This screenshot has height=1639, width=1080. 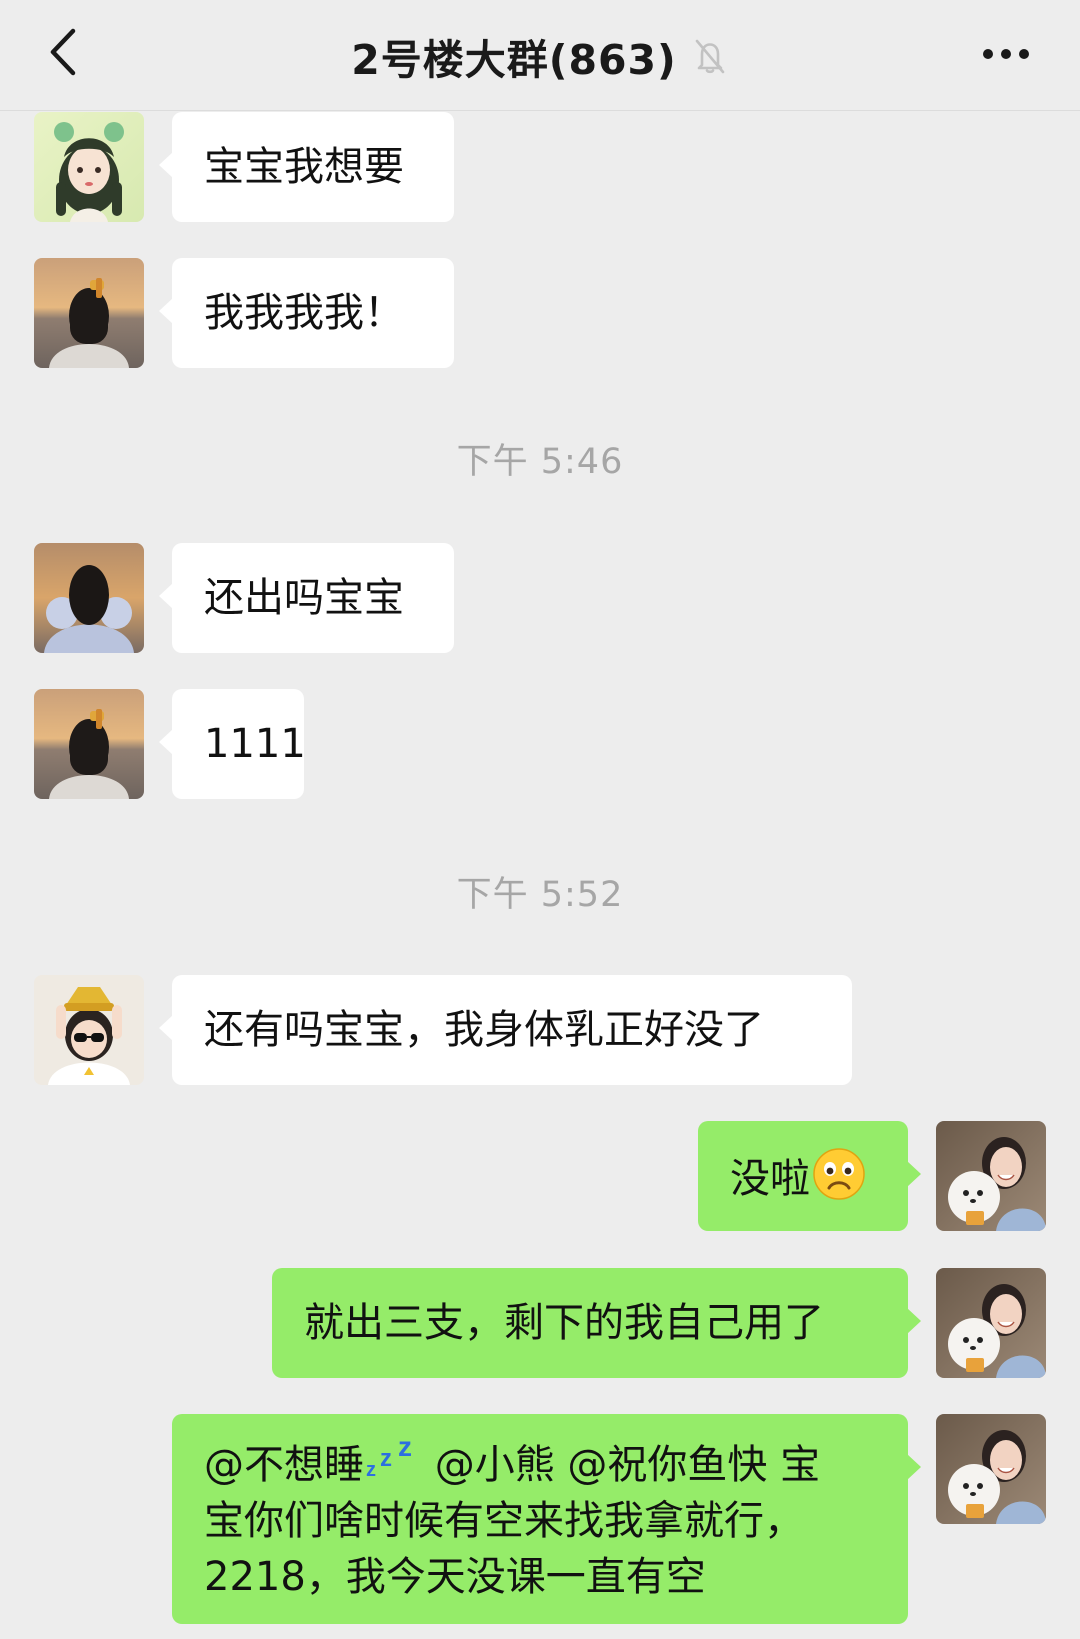 I want to click on nav-bar: 2号楼大群(863), so click(x=540, y=55).